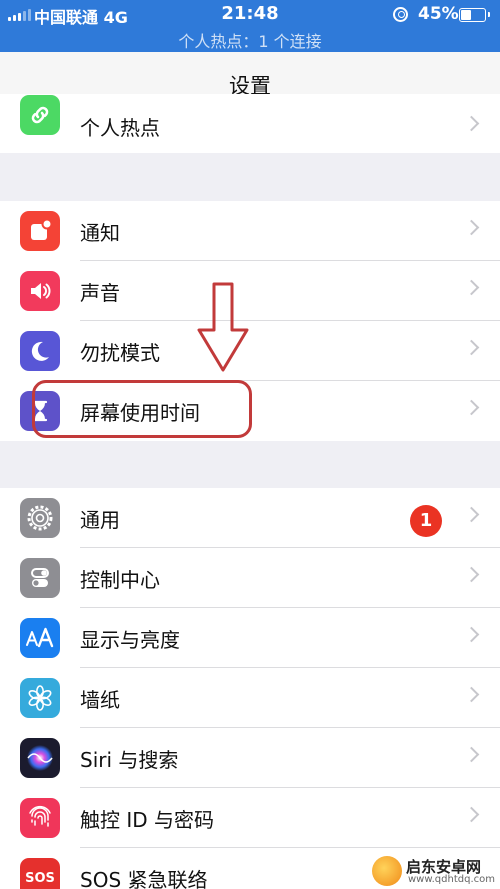  I want to click on notification-icon, so click(40, 231).